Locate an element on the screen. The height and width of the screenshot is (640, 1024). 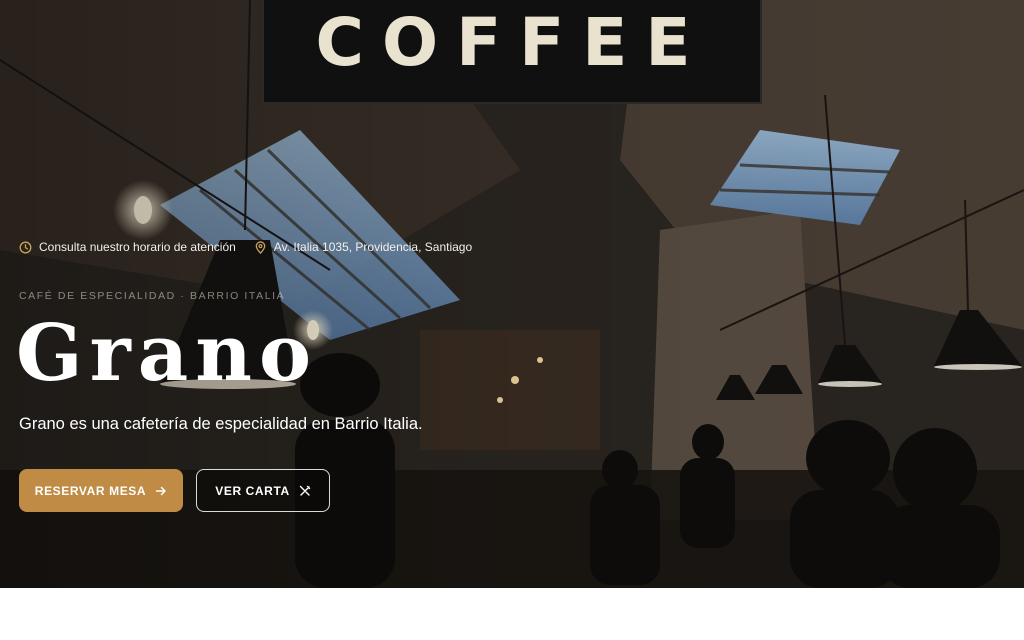
hours-text: Consulta nuestro horario de atención is located at coordinates (137, 247).